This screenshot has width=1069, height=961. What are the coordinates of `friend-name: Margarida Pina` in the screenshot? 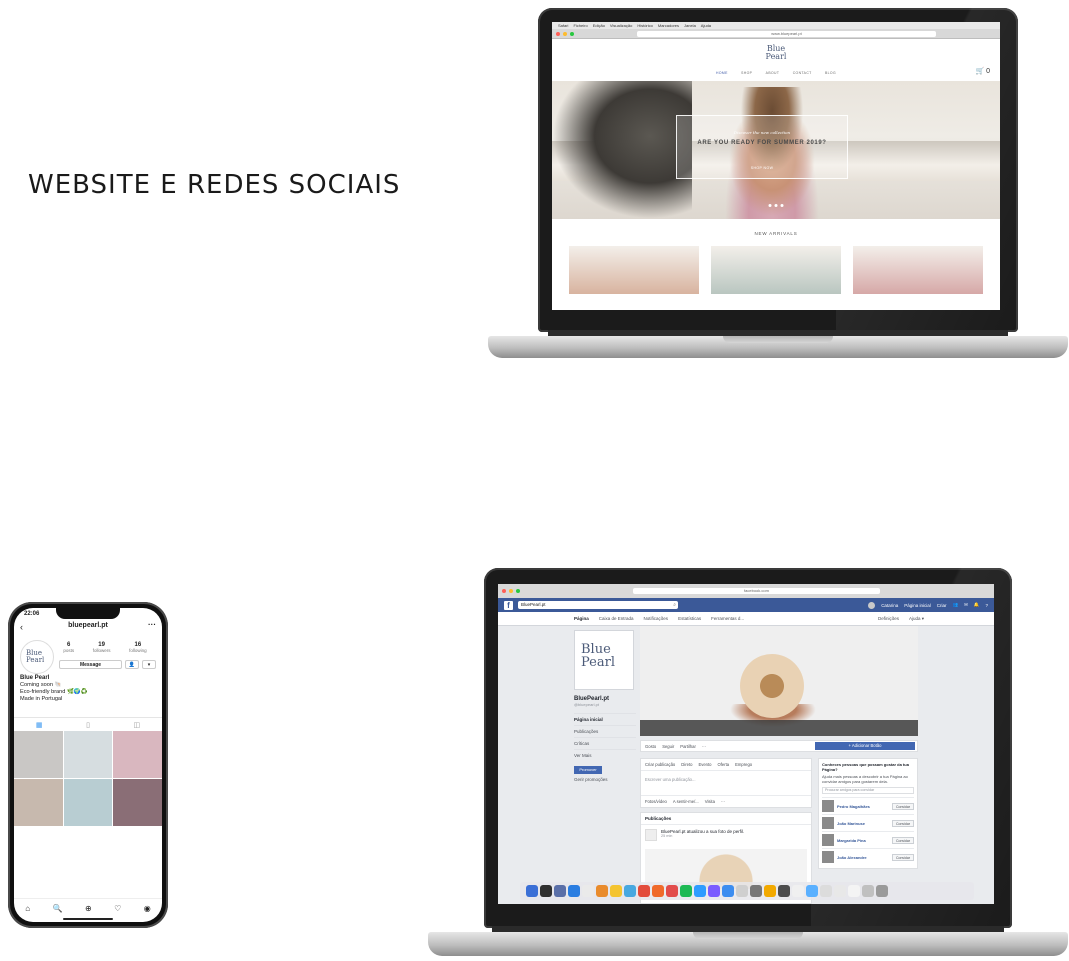 It's located at (863, 840).